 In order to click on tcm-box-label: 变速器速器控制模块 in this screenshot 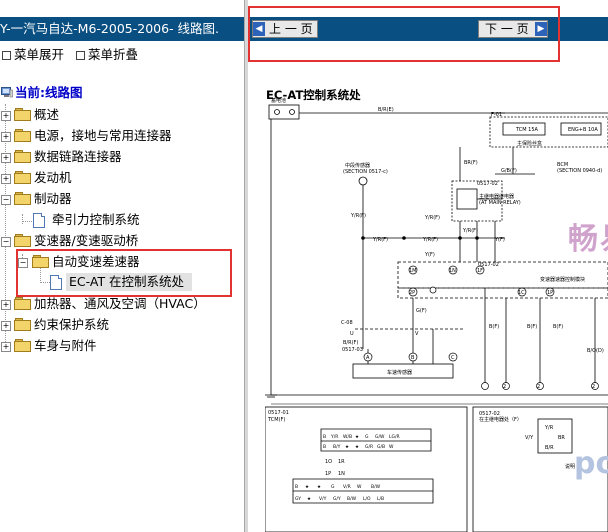, I will do `click(562, 279)`.